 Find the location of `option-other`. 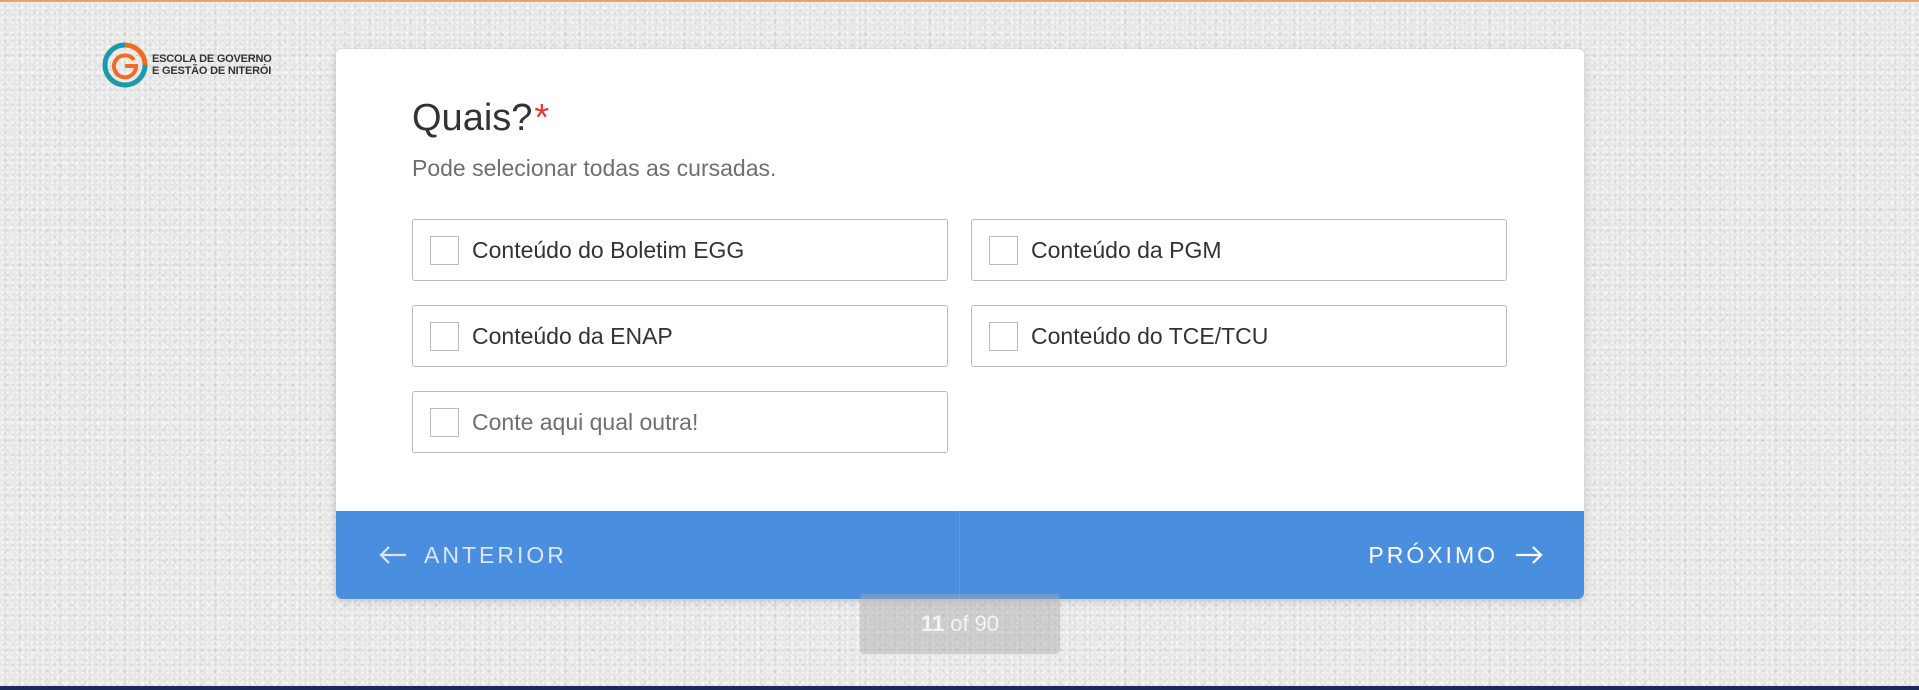

option-other is located at coordinates (680, 422).